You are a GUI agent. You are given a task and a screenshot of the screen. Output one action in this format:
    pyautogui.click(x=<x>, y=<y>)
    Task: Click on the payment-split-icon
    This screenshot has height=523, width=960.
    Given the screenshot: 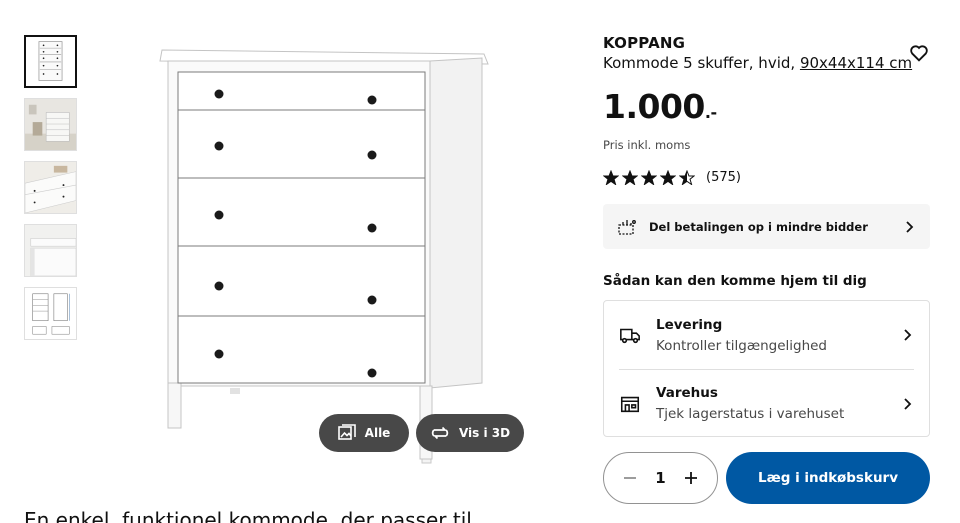 What is the action you would take?
    pyautogui.click(x=627, y=227)
    